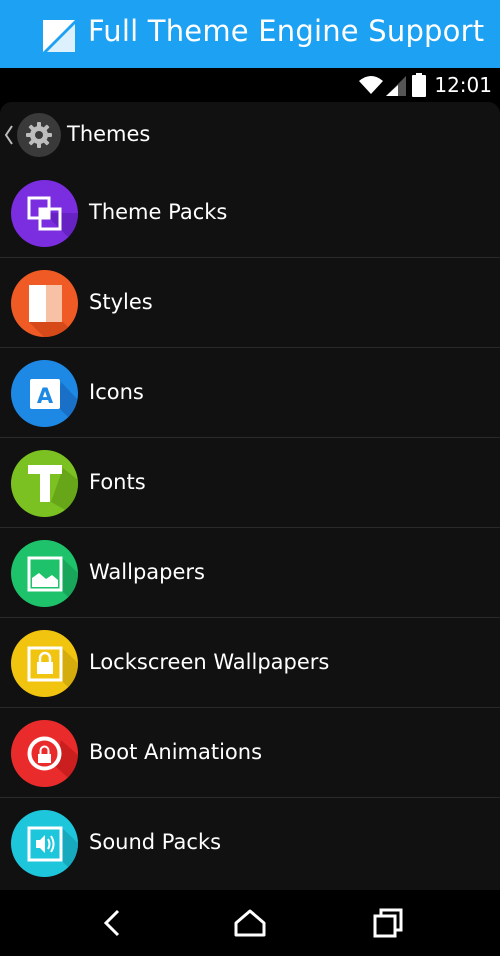  I want to click on wallpapers-icon, so click(44, 573).